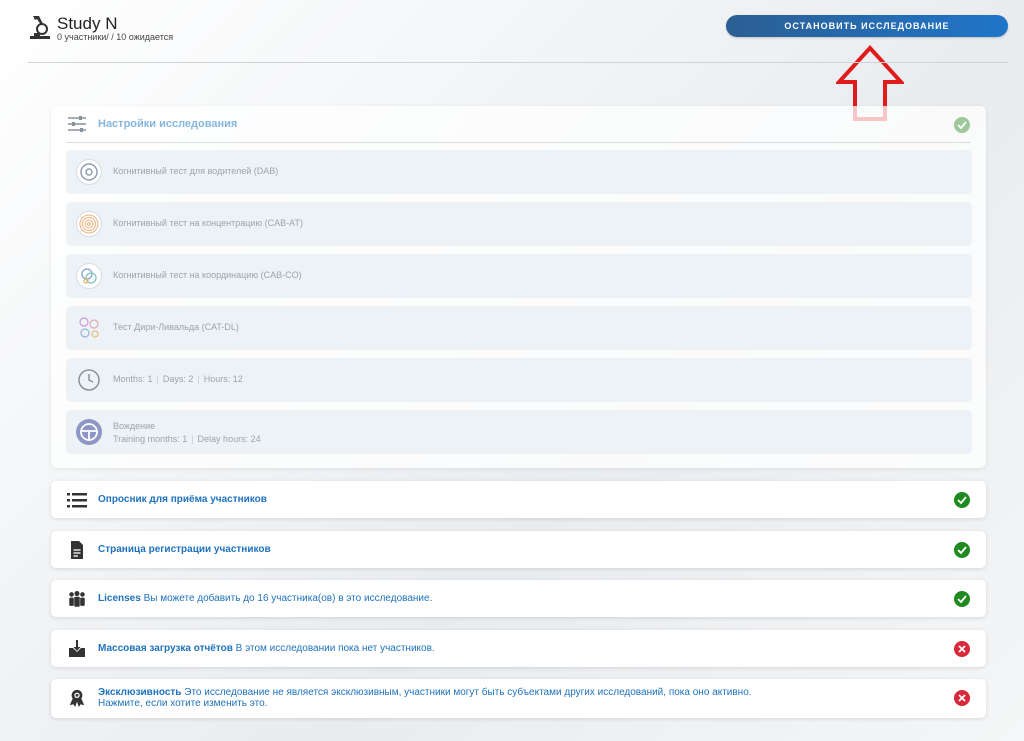  I want to click on registration-card: Страница регистрации участников, so click(518, 549).